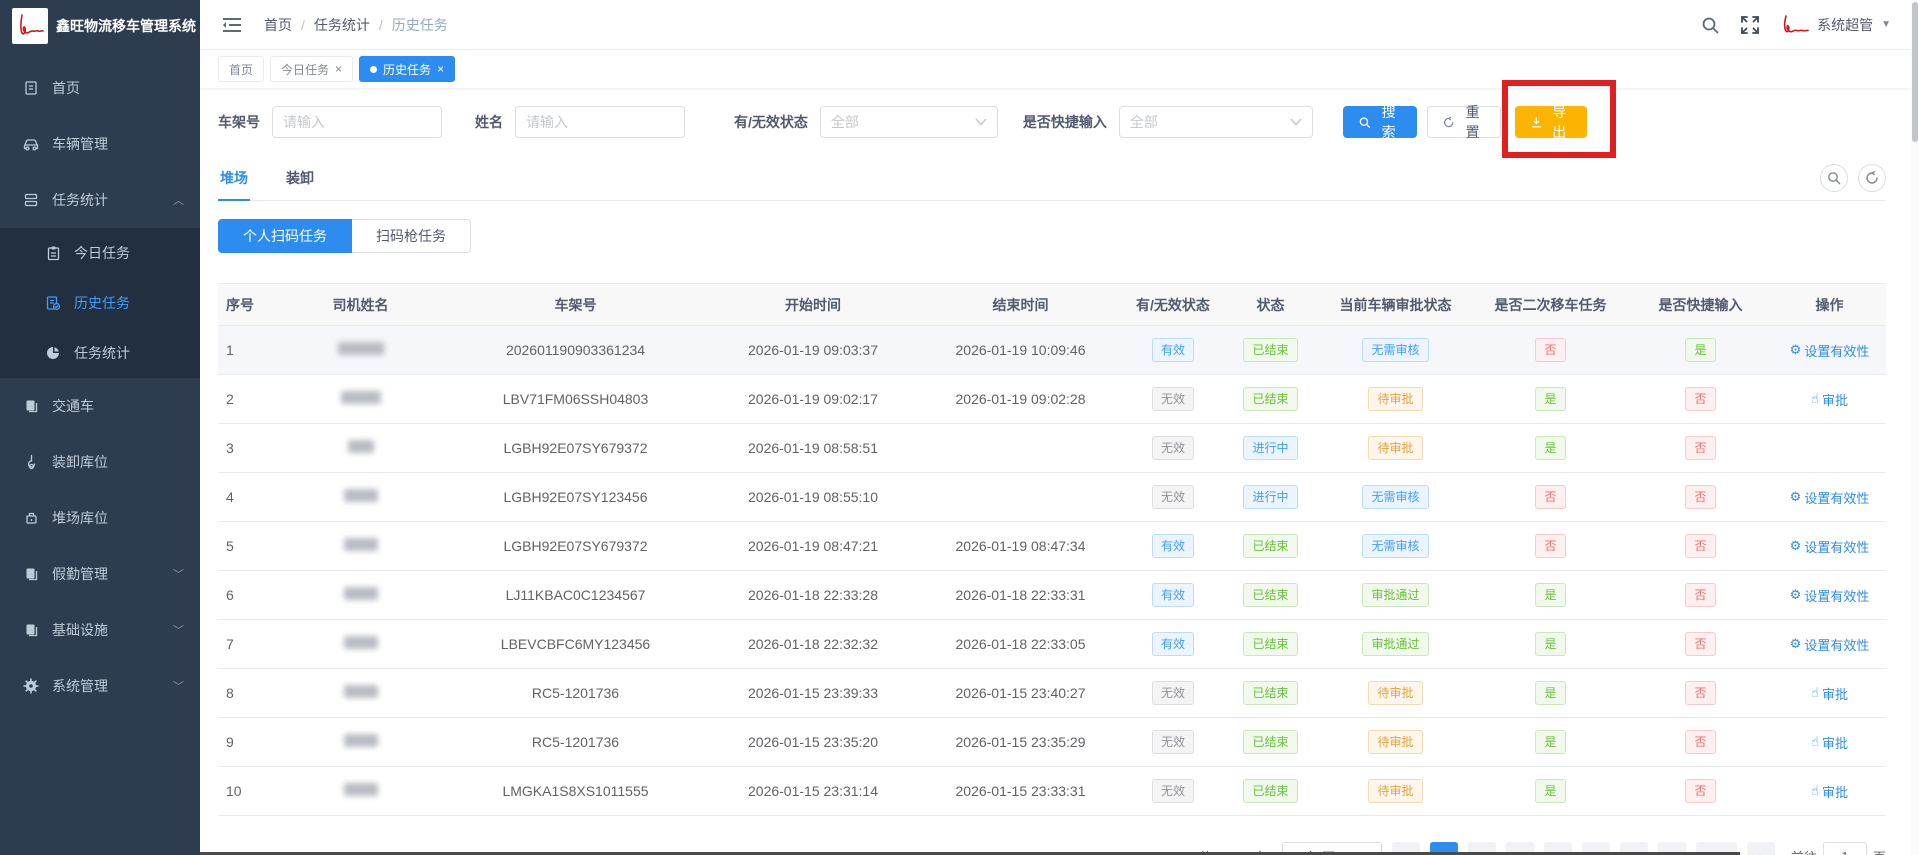 This screenshot has width=1919, height=855. Describe the element at coordinates (1395, 791) in the screenshot. I see `status-badge: 待审批` at that location.